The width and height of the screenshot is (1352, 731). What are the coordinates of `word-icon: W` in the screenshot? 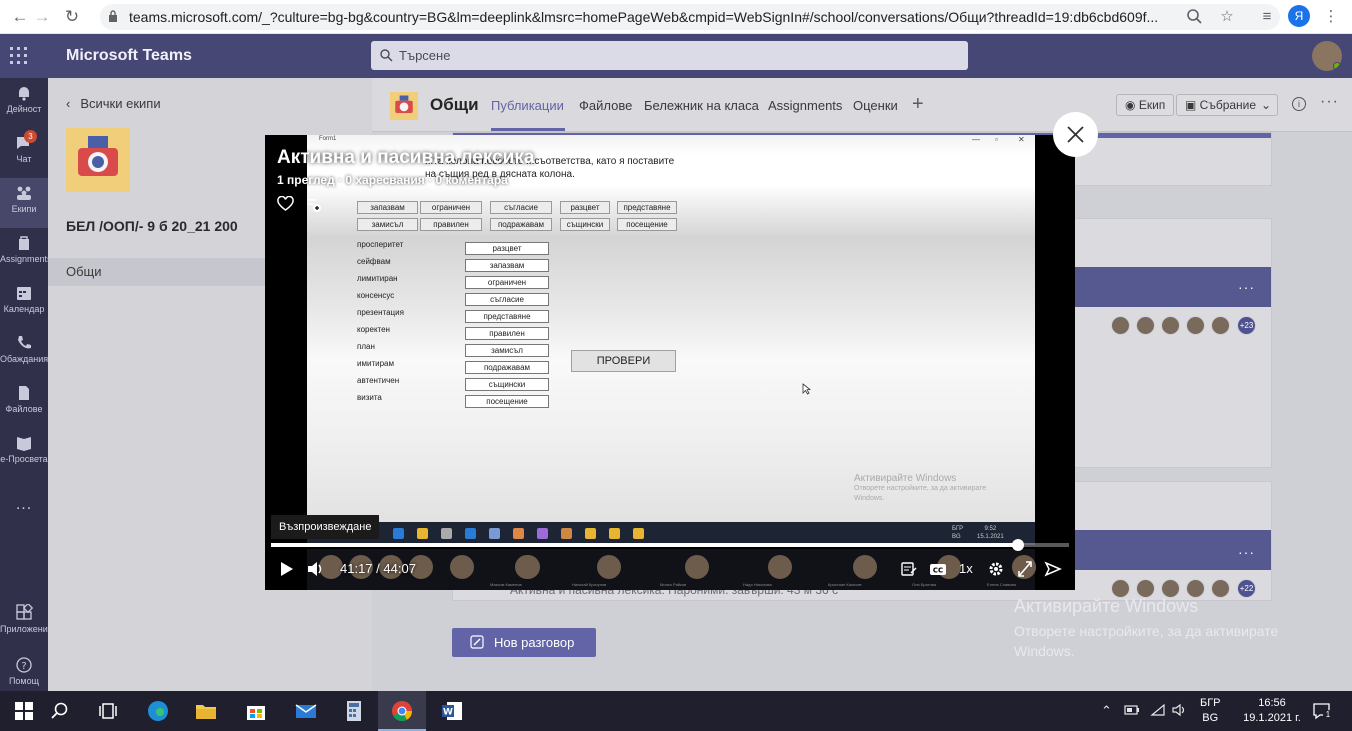 It's located at (452, 711).